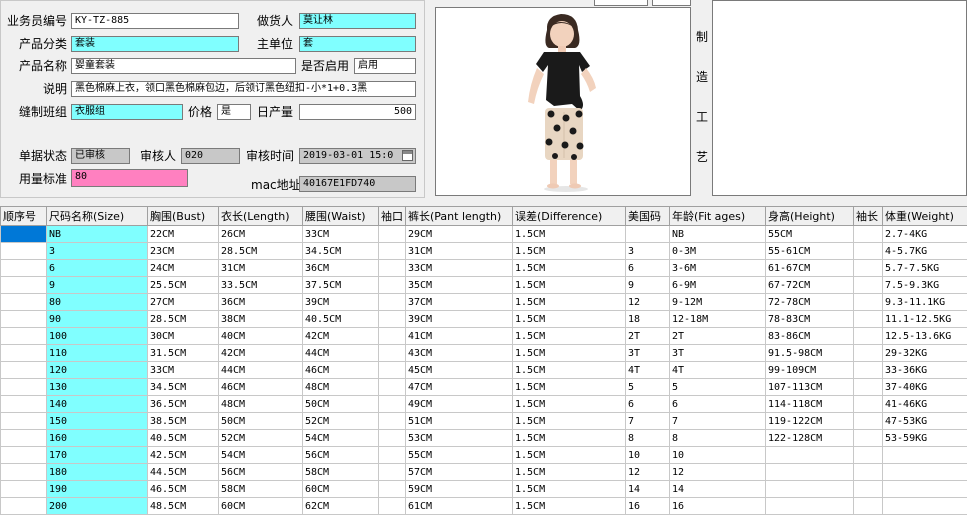  I want to click on table-cell: 5.7-7.5KG, so click(924, 268).